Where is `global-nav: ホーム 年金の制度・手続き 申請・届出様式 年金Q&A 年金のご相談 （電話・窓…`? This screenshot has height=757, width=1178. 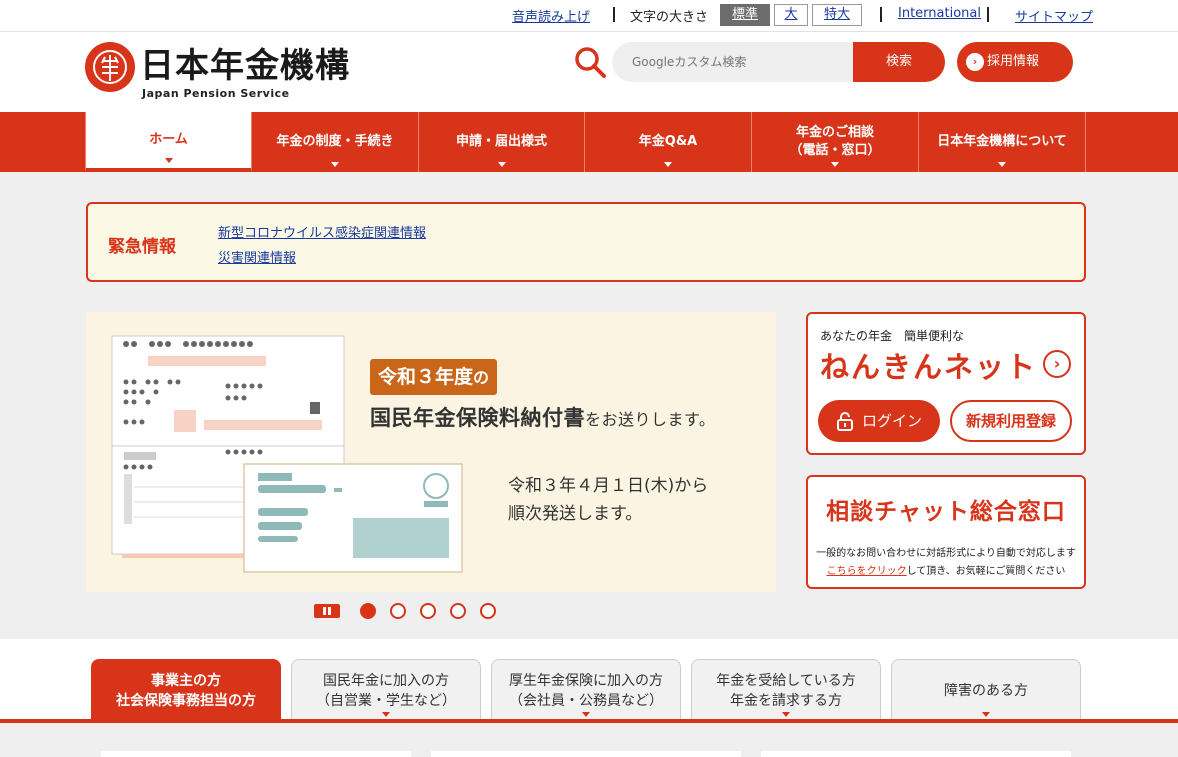
global-nav: ホーム 年金の制度・手続き 申請・届出様式 年金Q&A 年金のご相談 （電話・窓… is located at coordinates (589, 142).